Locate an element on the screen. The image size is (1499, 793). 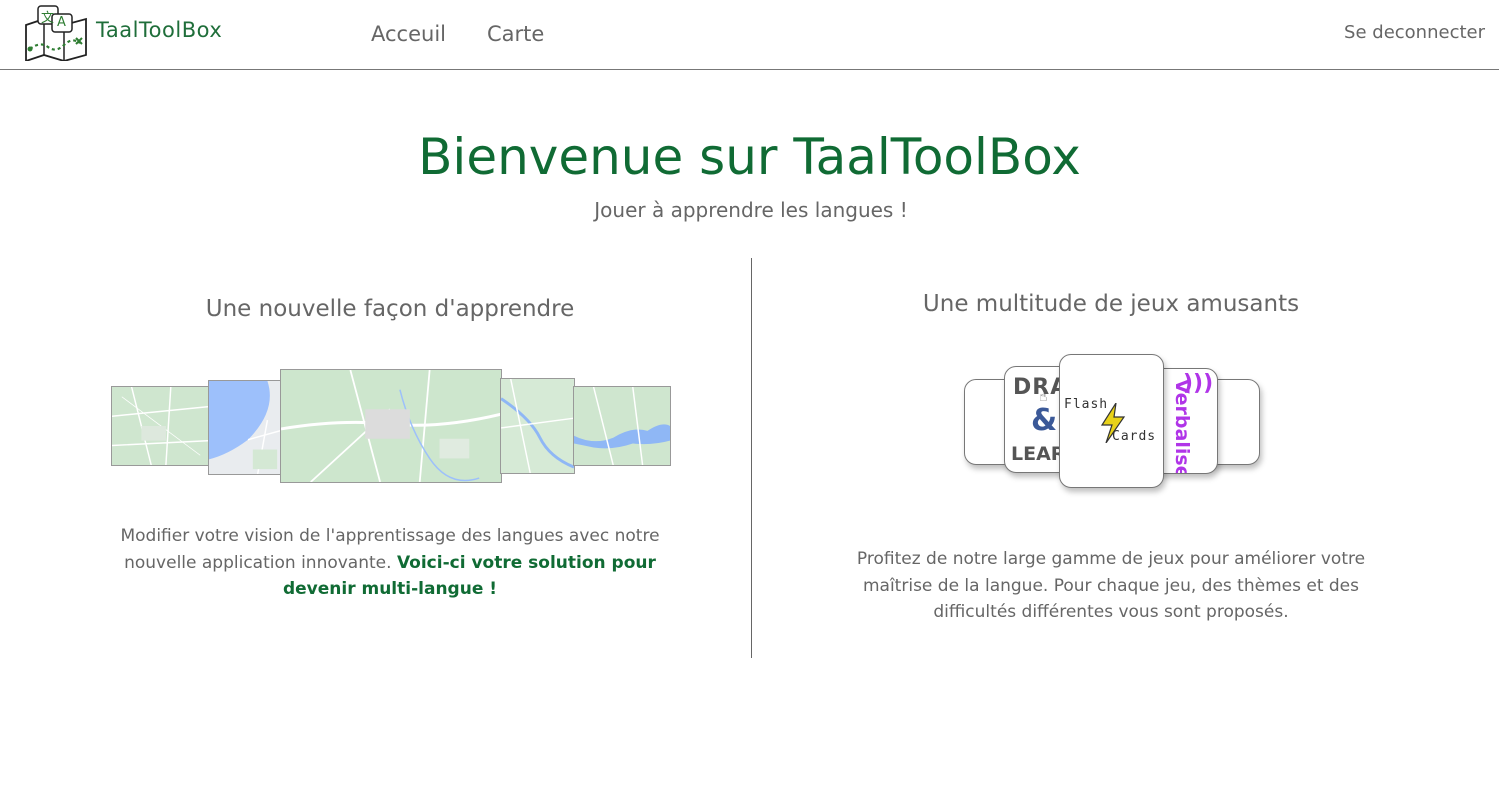
brand-name: TaalToolBox is located at coordinates (159, 30).